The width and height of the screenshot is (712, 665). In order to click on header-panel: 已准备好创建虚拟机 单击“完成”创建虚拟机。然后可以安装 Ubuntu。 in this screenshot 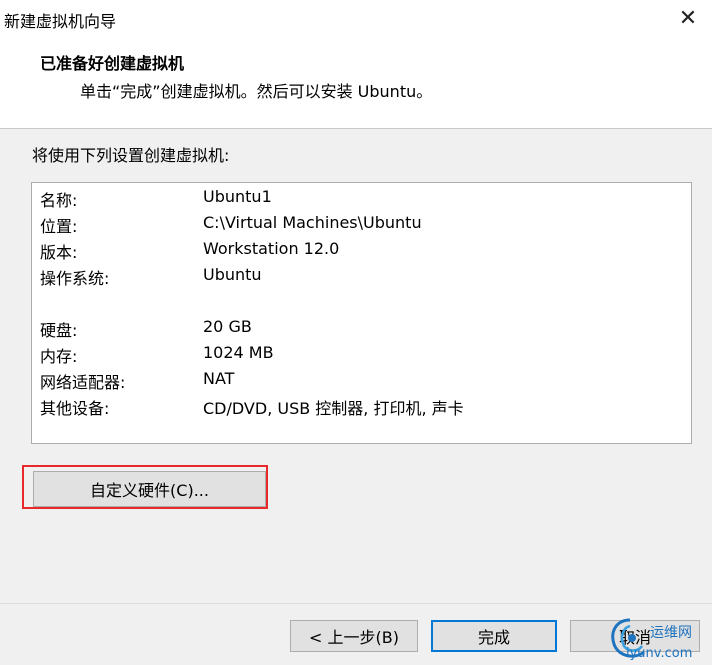, I will do `click(356, 81)`.